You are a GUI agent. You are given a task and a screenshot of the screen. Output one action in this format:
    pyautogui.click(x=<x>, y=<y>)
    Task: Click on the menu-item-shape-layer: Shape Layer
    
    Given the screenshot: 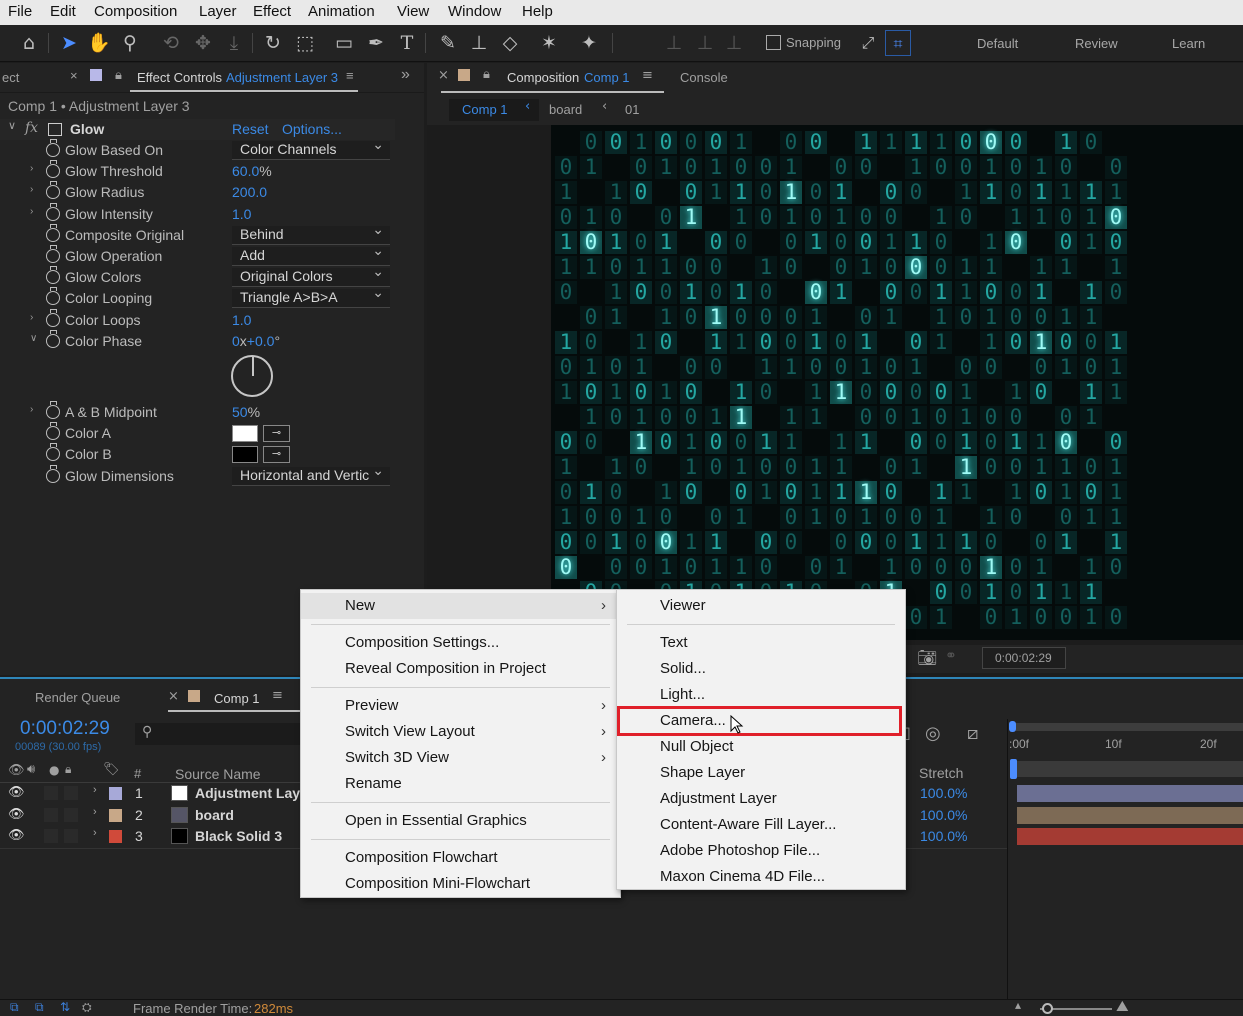 What is the action you would take?
    pyautogui.click(x=761, y=773)
    